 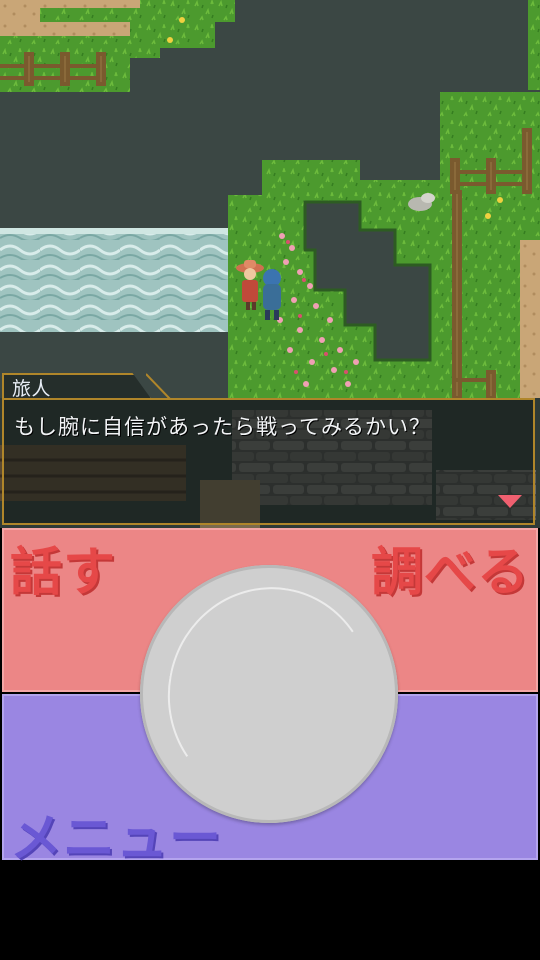 I want to click on examine-button: 調べる, so click(x=450, y=567).